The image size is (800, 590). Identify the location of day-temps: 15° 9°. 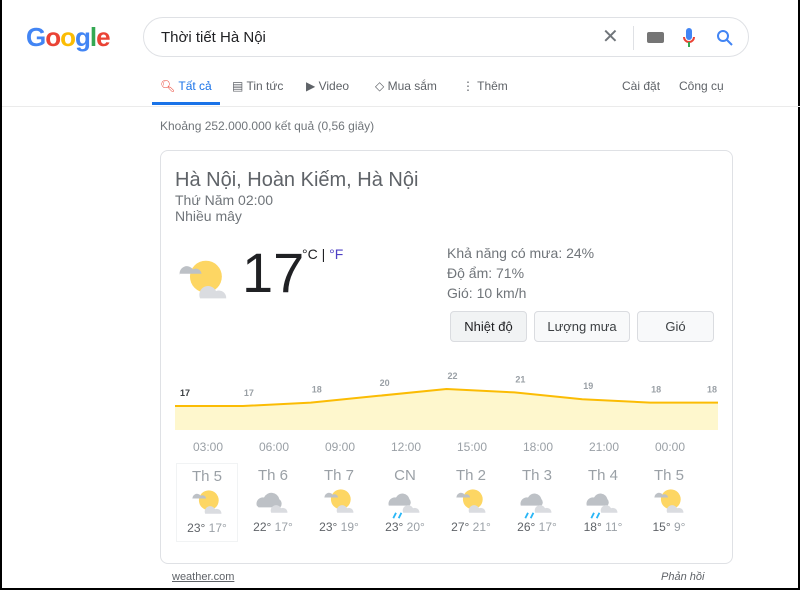
(669, 527).